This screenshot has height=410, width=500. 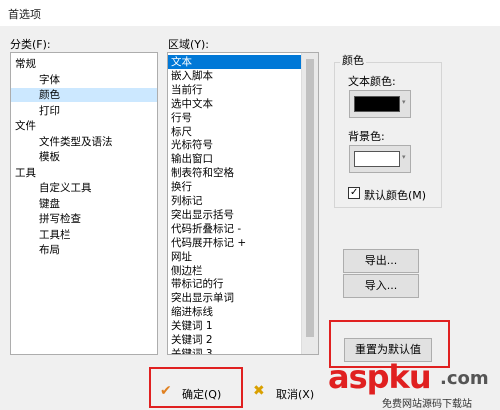 I want to click on category-item: 字体, so click(x=84, y=80).